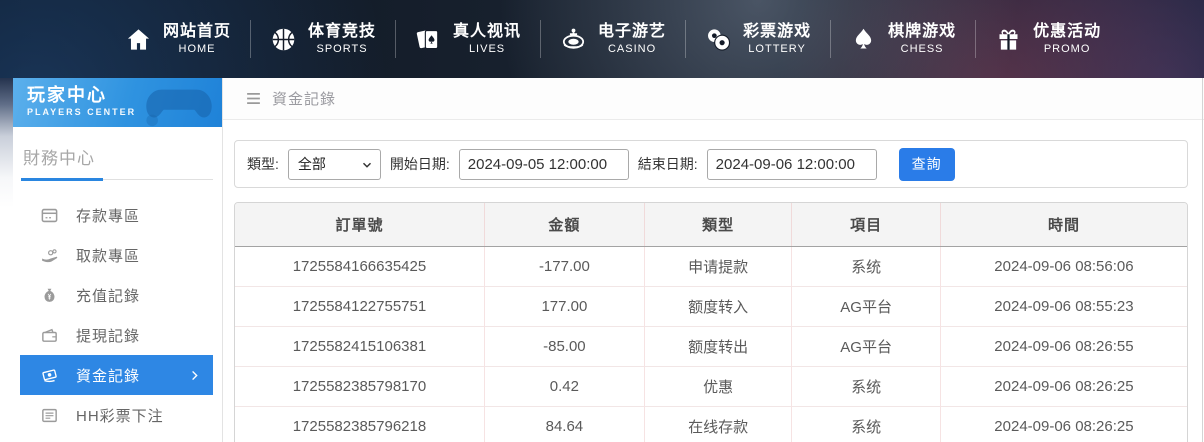  I want to click on nav-label-en: LIVES, so click(487, 48).